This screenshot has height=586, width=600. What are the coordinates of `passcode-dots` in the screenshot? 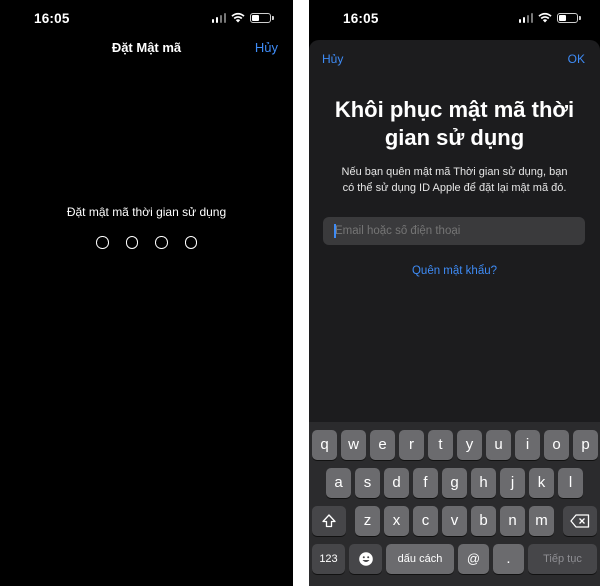 It's located at (146, 242).